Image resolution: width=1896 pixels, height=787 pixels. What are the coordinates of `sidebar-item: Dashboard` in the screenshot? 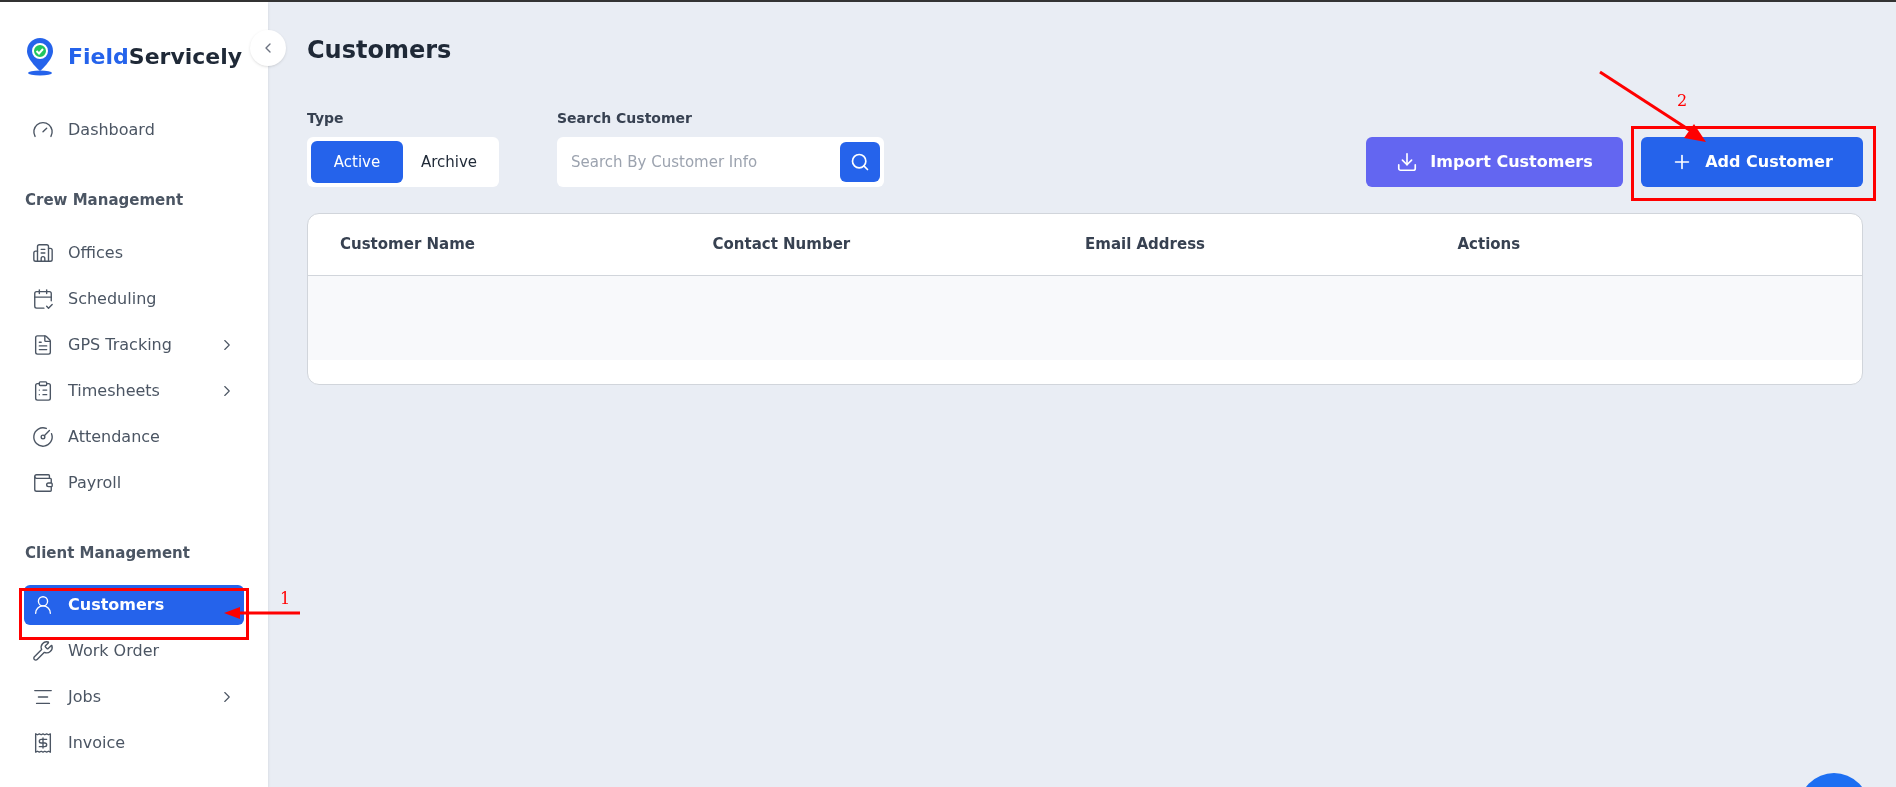 It's located at (134, 130).